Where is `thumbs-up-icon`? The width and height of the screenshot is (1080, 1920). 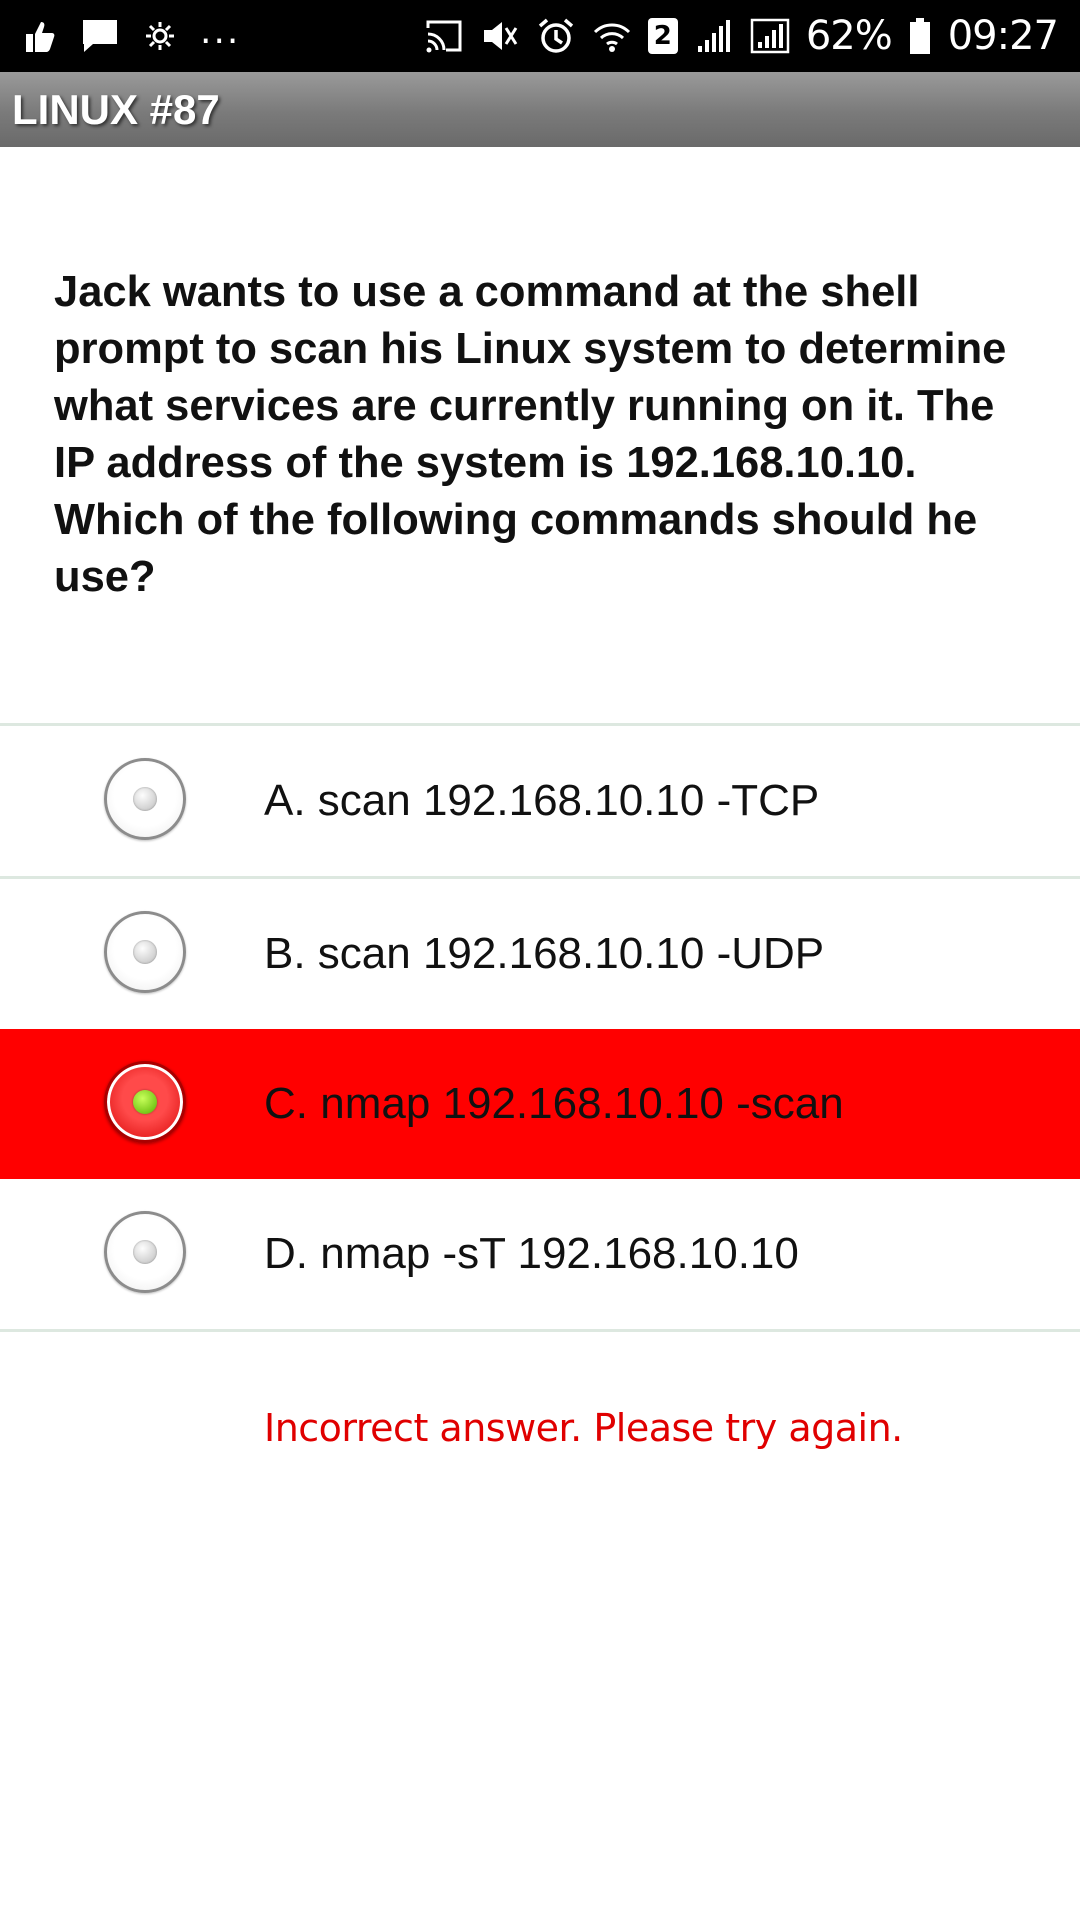 thumbs-up-icon is located at coordinates (40, 36).